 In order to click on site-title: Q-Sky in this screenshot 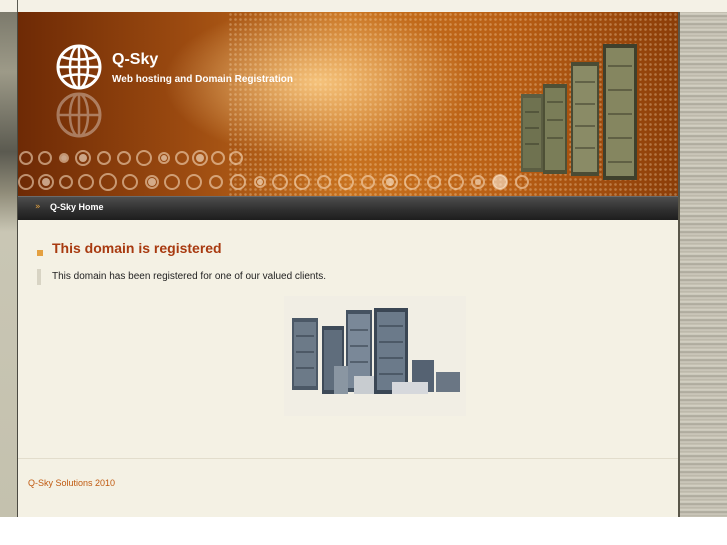, I will do `click(135, 60)`.